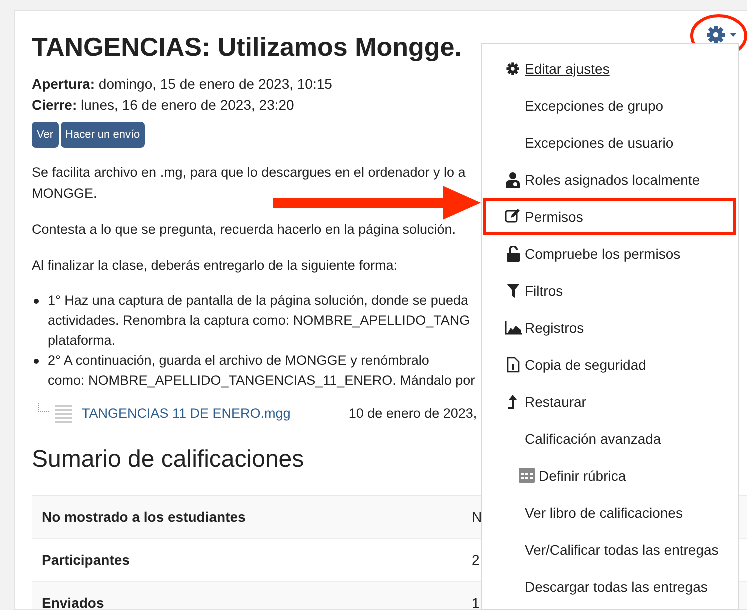  I want to click on edit-icon, so click(513, 216).